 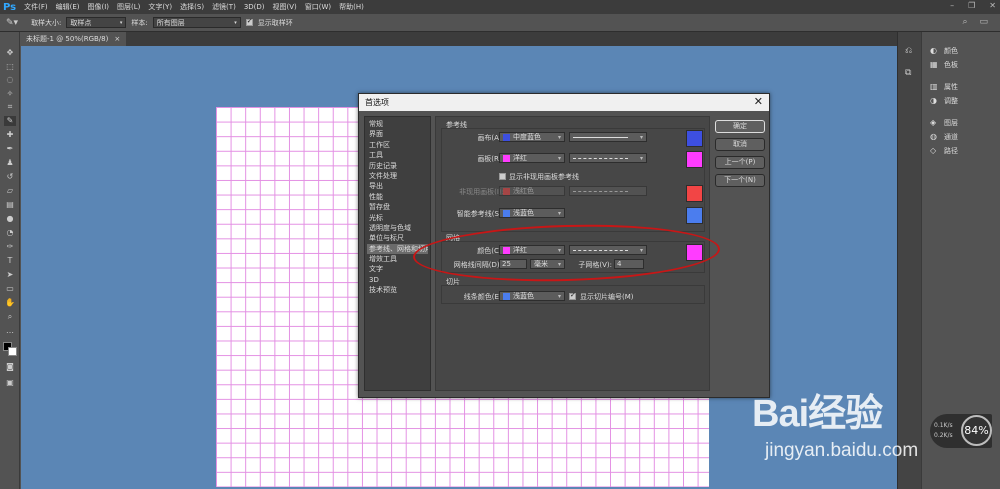 What do you see at coordinates (96, 22) in the screenshot?
I see `sample-size-select: 取样点 ▾` at bounding box center [96, 22].